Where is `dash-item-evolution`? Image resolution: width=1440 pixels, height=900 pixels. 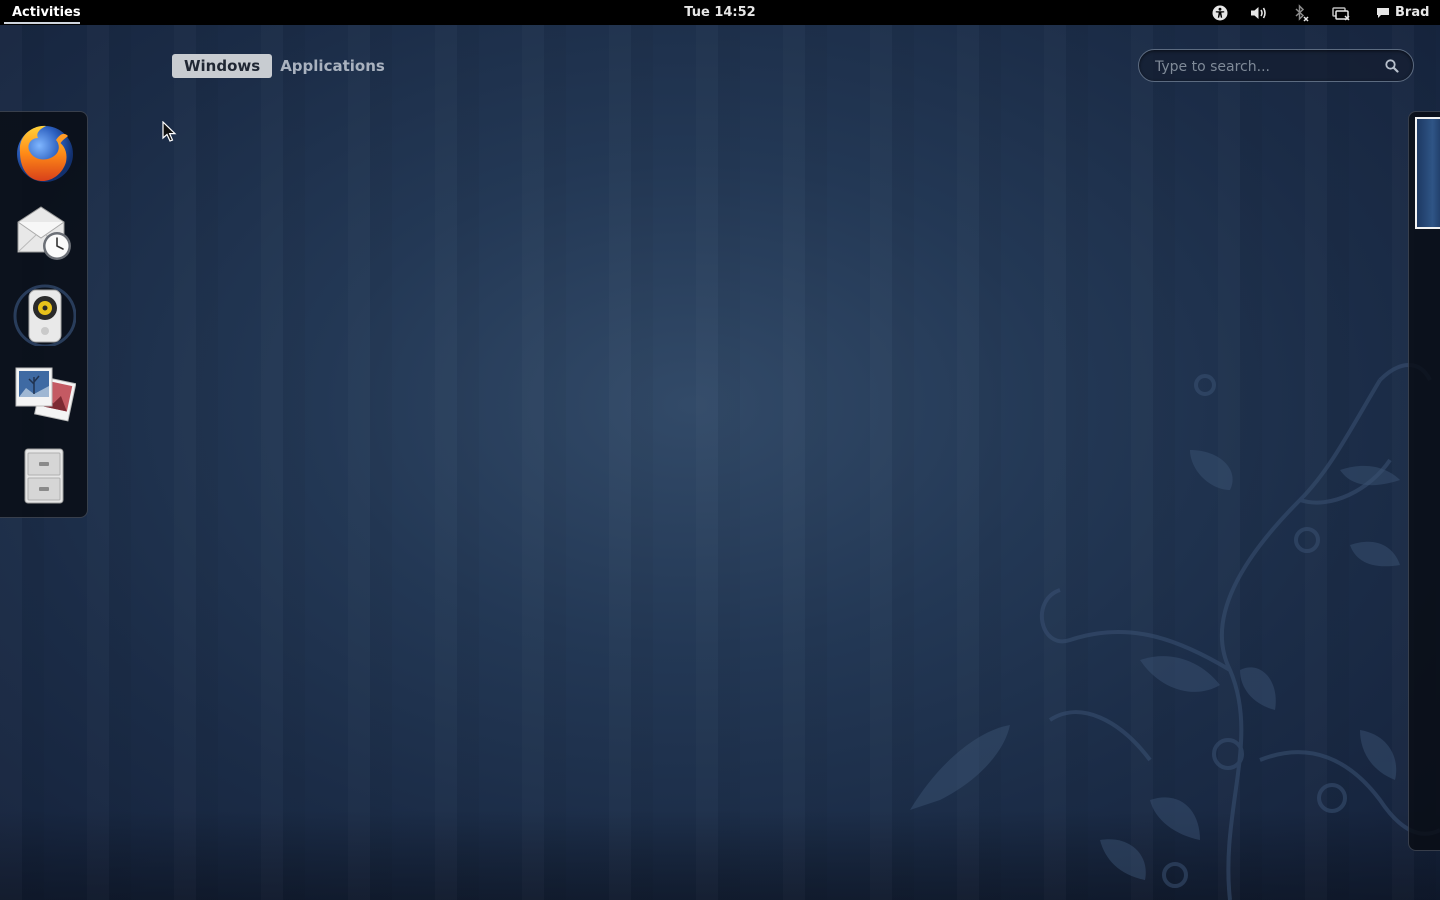 dash-item-evolution is located at coordinates (44, 234).